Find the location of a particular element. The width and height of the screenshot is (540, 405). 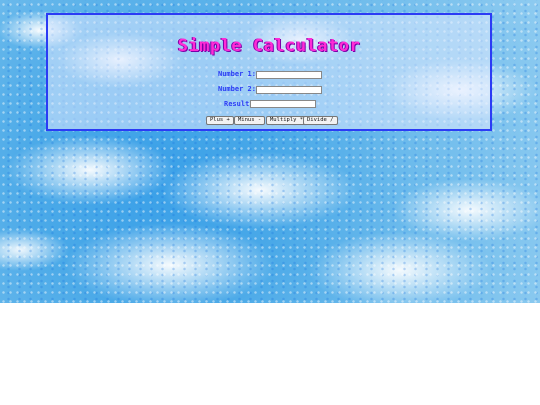

number2-label: Number 2: is located at coordinates (237, 89).